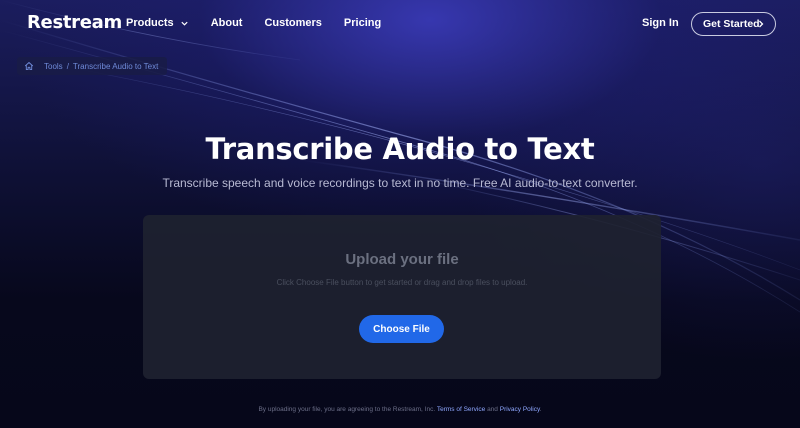 The image size is (800, 428). What do you see at coordinates (400, 149) in the screenshot?
I see `page-title: Transcribe Audio to Text` at bounding box center [400, 149].